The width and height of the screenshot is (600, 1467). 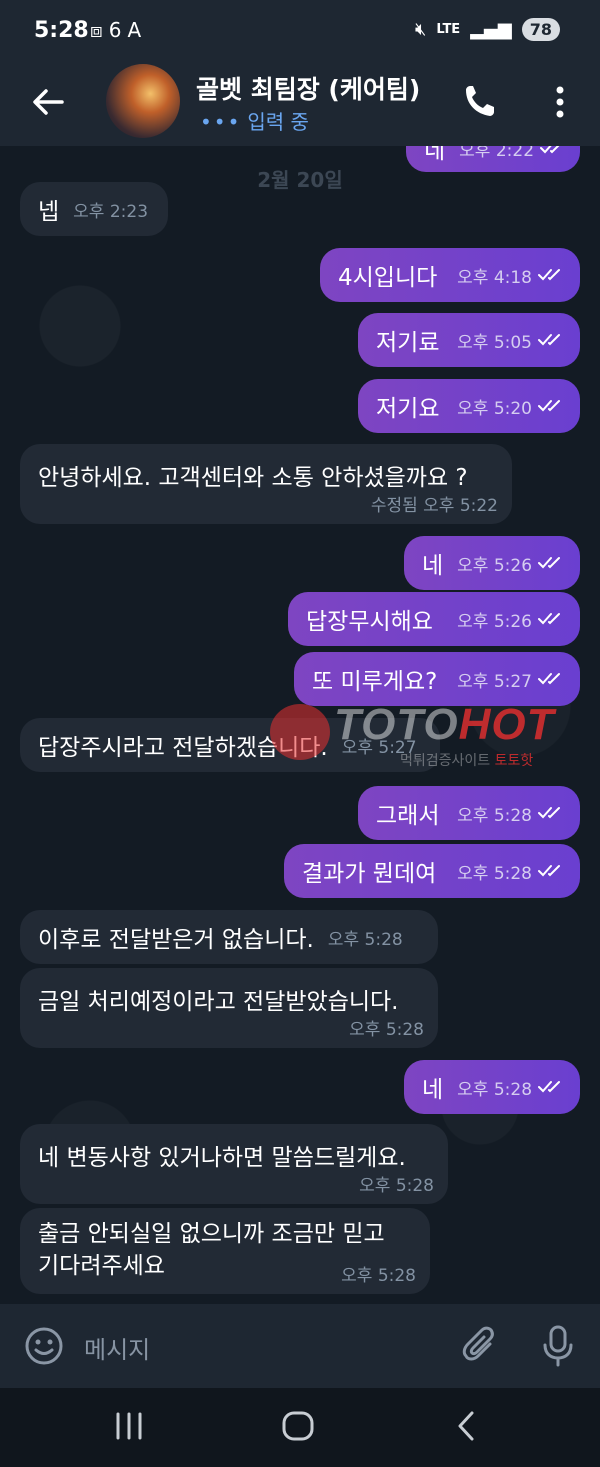 What do you see at coordinates (494, 681) in the screenshot?
I see `message-time: 오후 5:27` at bounding box center [494, 681].